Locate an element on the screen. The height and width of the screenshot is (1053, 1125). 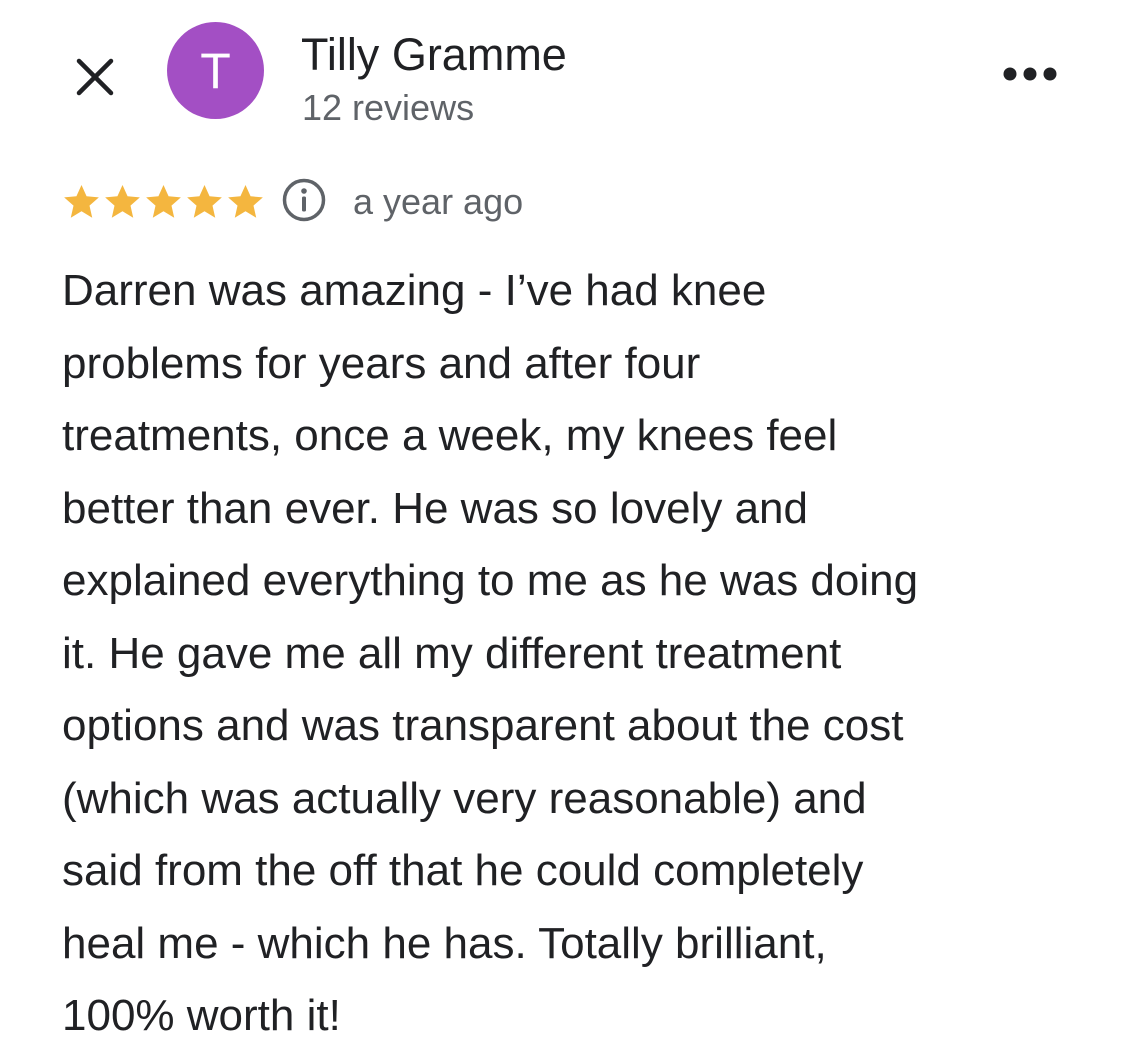
more-horizontal-icon is located at coordinates (1030, 76).